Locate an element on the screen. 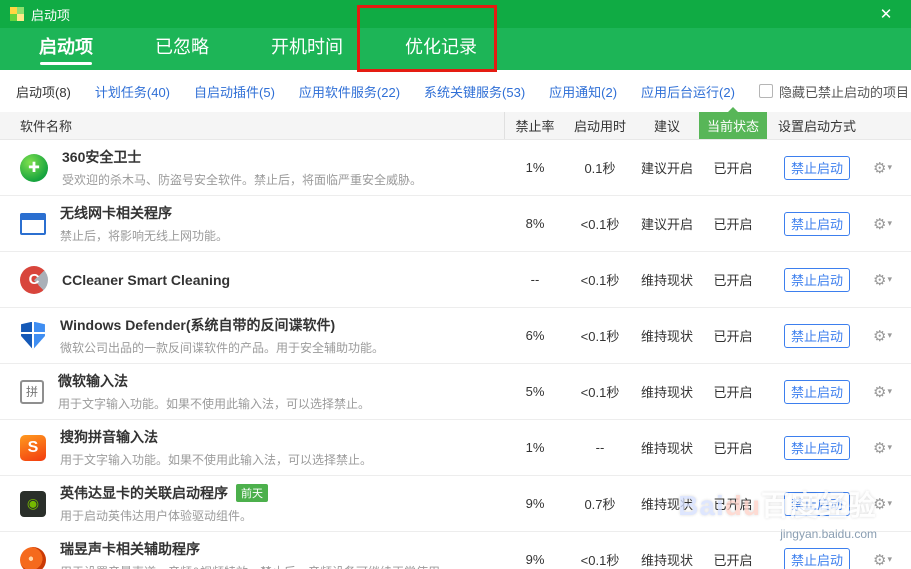 The height and width of the screenshot is (569, 911). app-name: CCleaner Smart Cleaning is located at coordinates (146, 279).